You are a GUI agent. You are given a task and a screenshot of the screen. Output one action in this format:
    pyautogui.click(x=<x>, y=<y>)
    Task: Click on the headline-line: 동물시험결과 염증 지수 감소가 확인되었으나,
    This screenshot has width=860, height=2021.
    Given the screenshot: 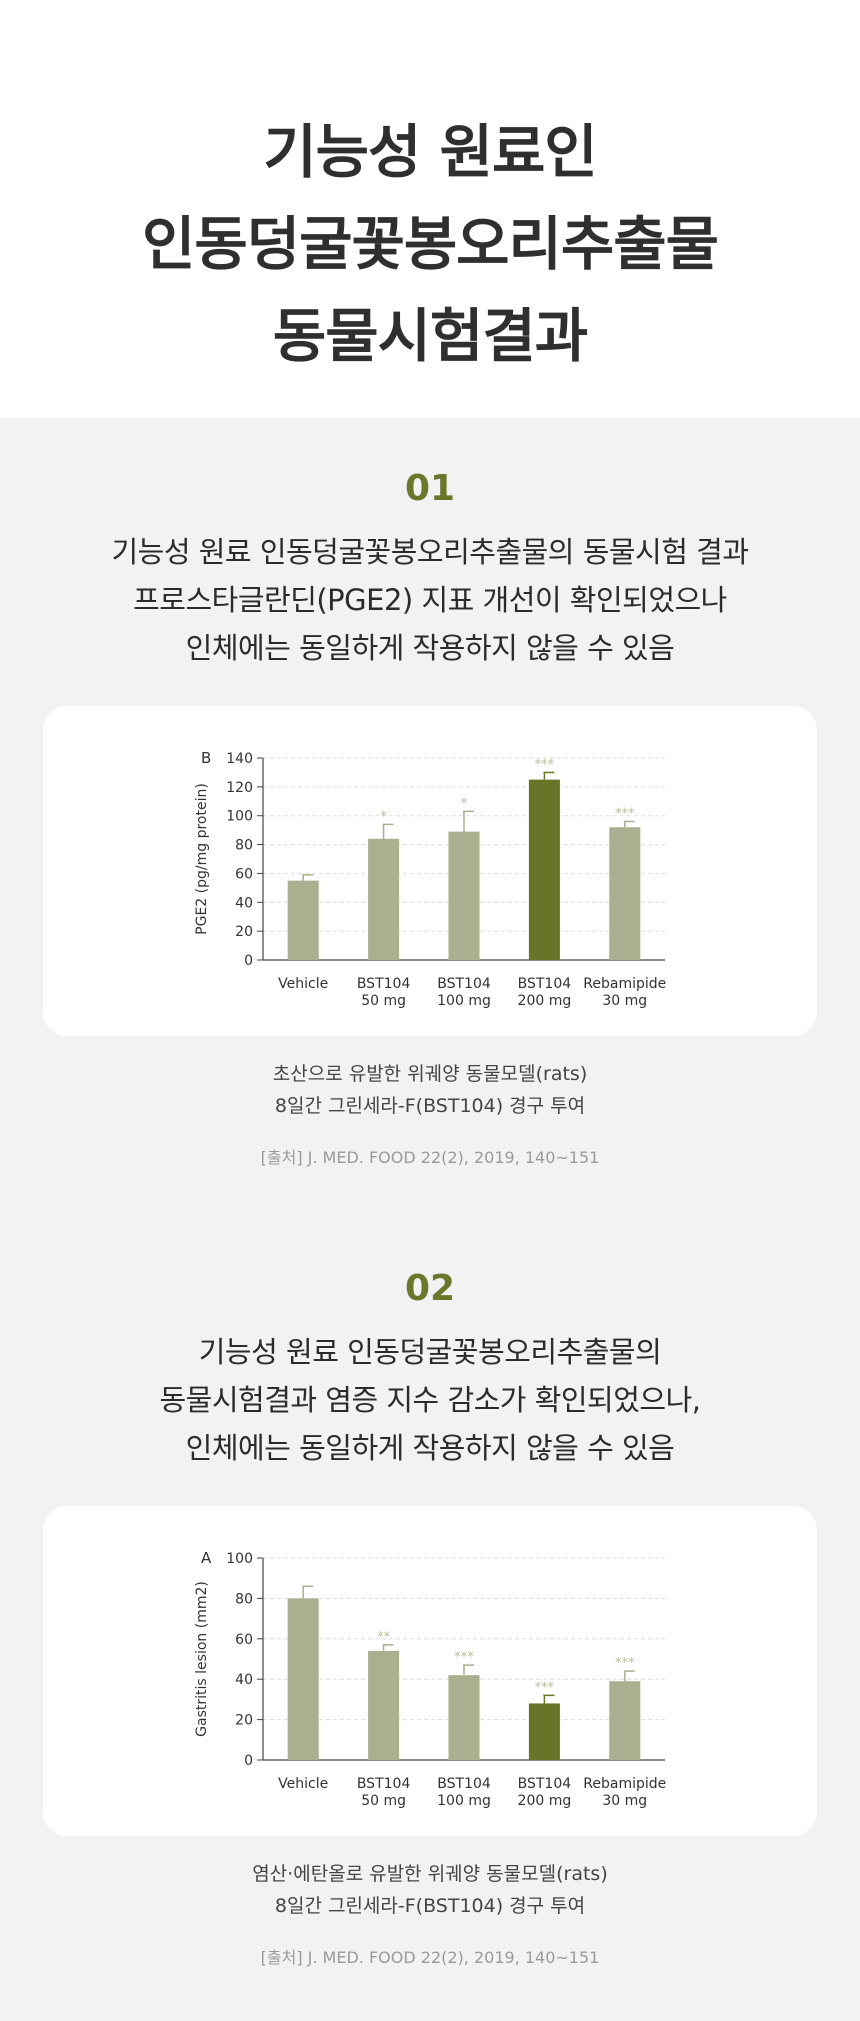 What is the action you would take?
    pyautogui.click(x=430, y=1400)
    